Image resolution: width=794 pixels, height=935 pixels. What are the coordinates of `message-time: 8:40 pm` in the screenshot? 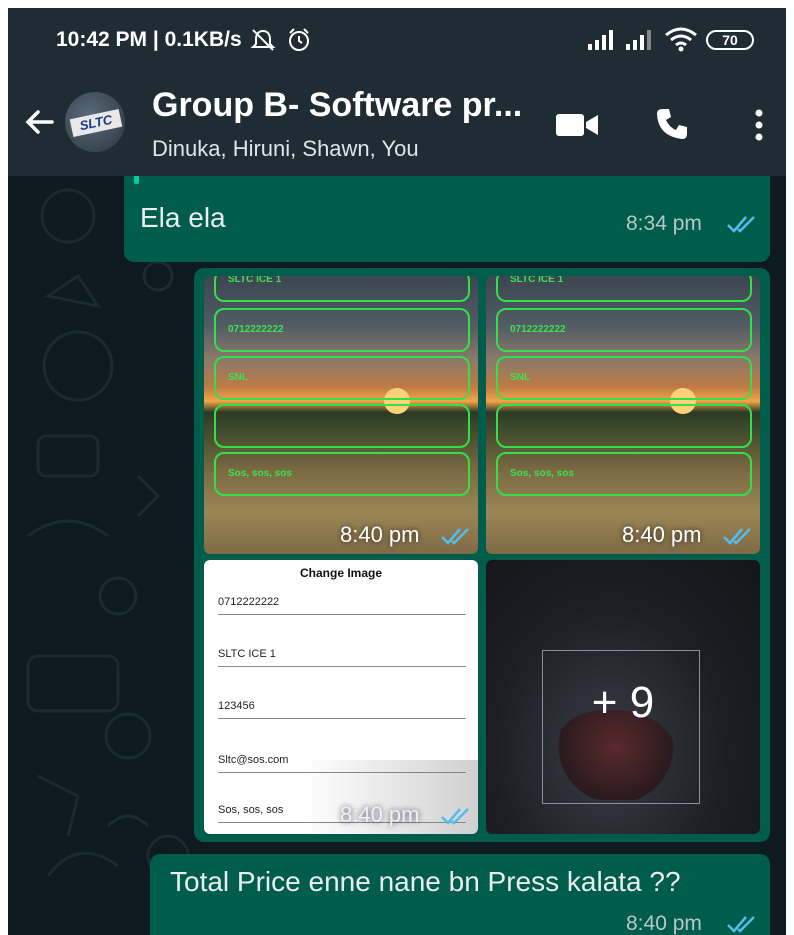 It's located at (664, 923).